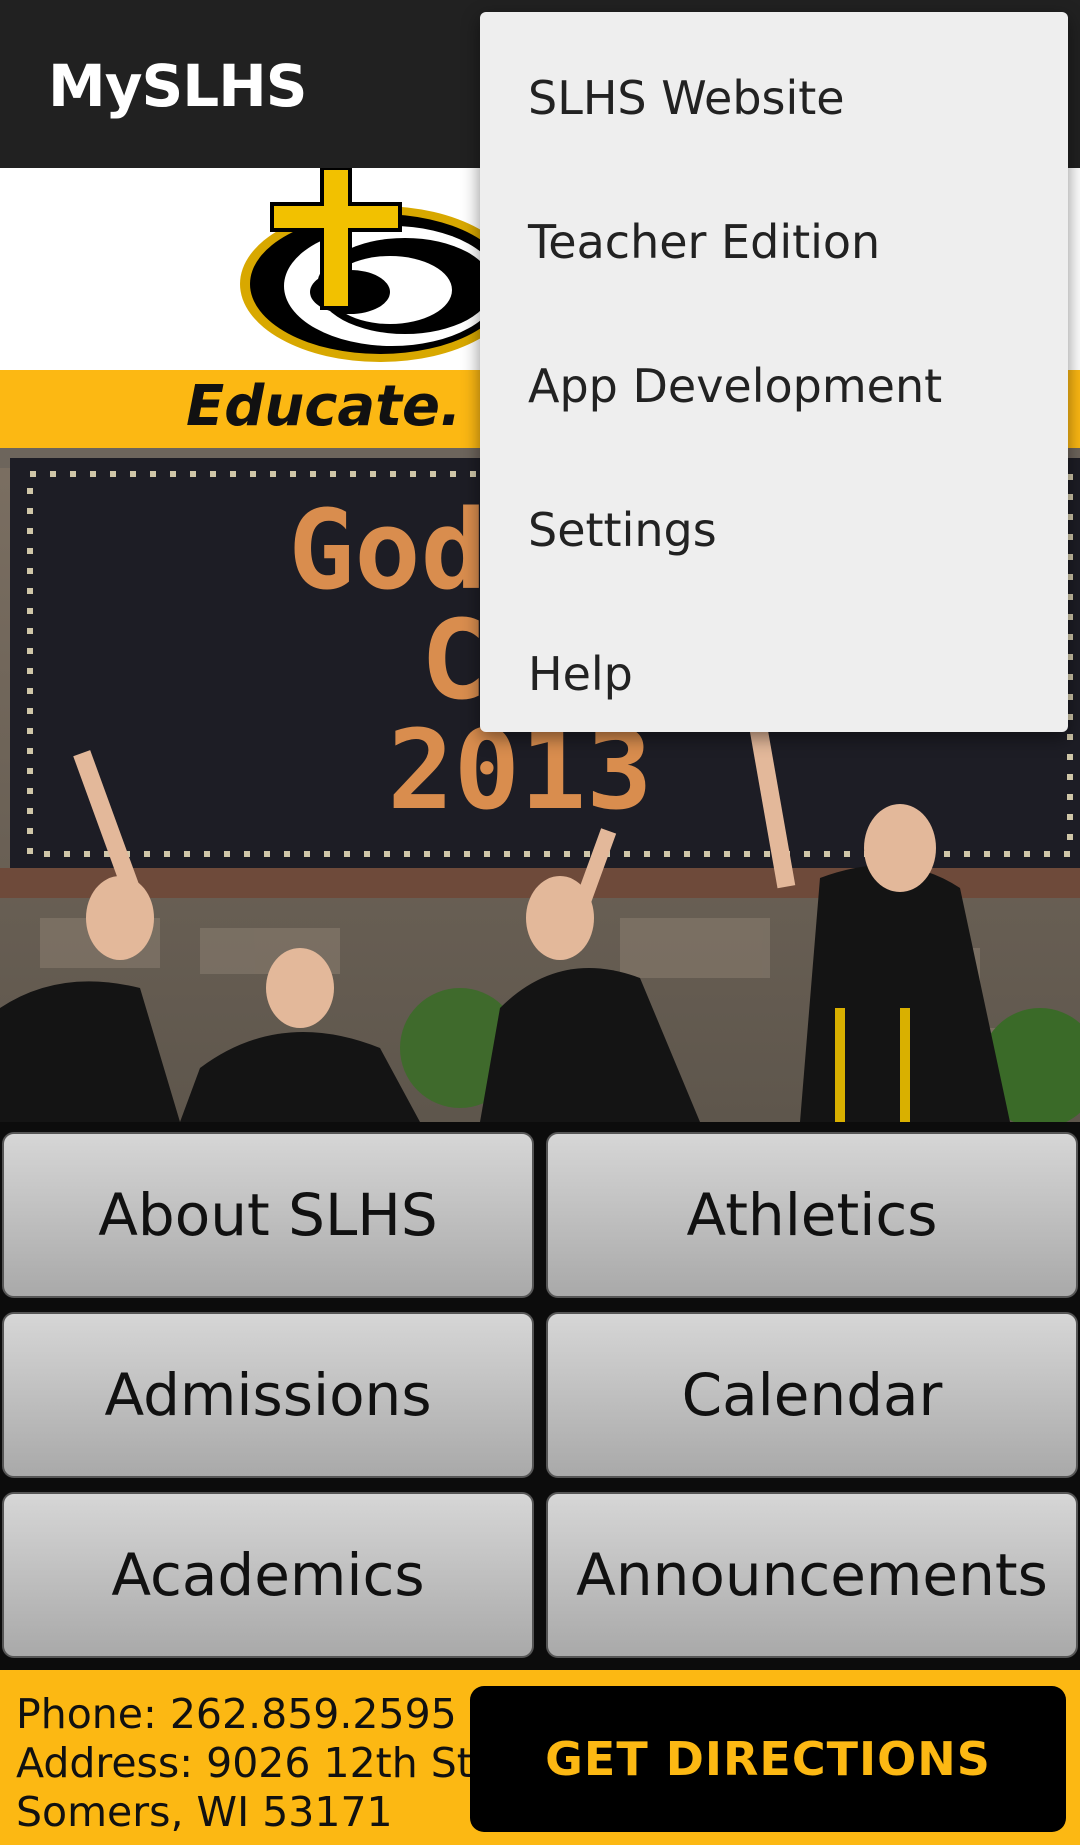 This screenshot has height=1845, width=1080. I want to click on announcements-button: Announcements, so click(812, 1575).